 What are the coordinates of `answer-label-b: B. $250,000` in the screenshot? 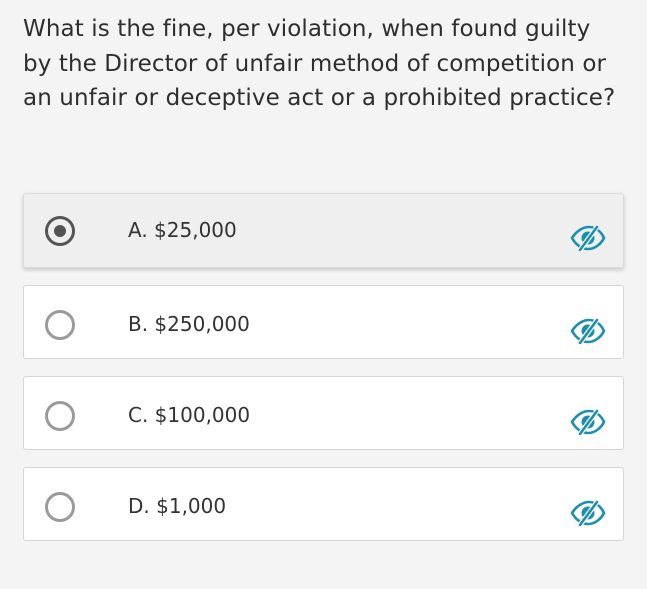 It's located at (189, 324).